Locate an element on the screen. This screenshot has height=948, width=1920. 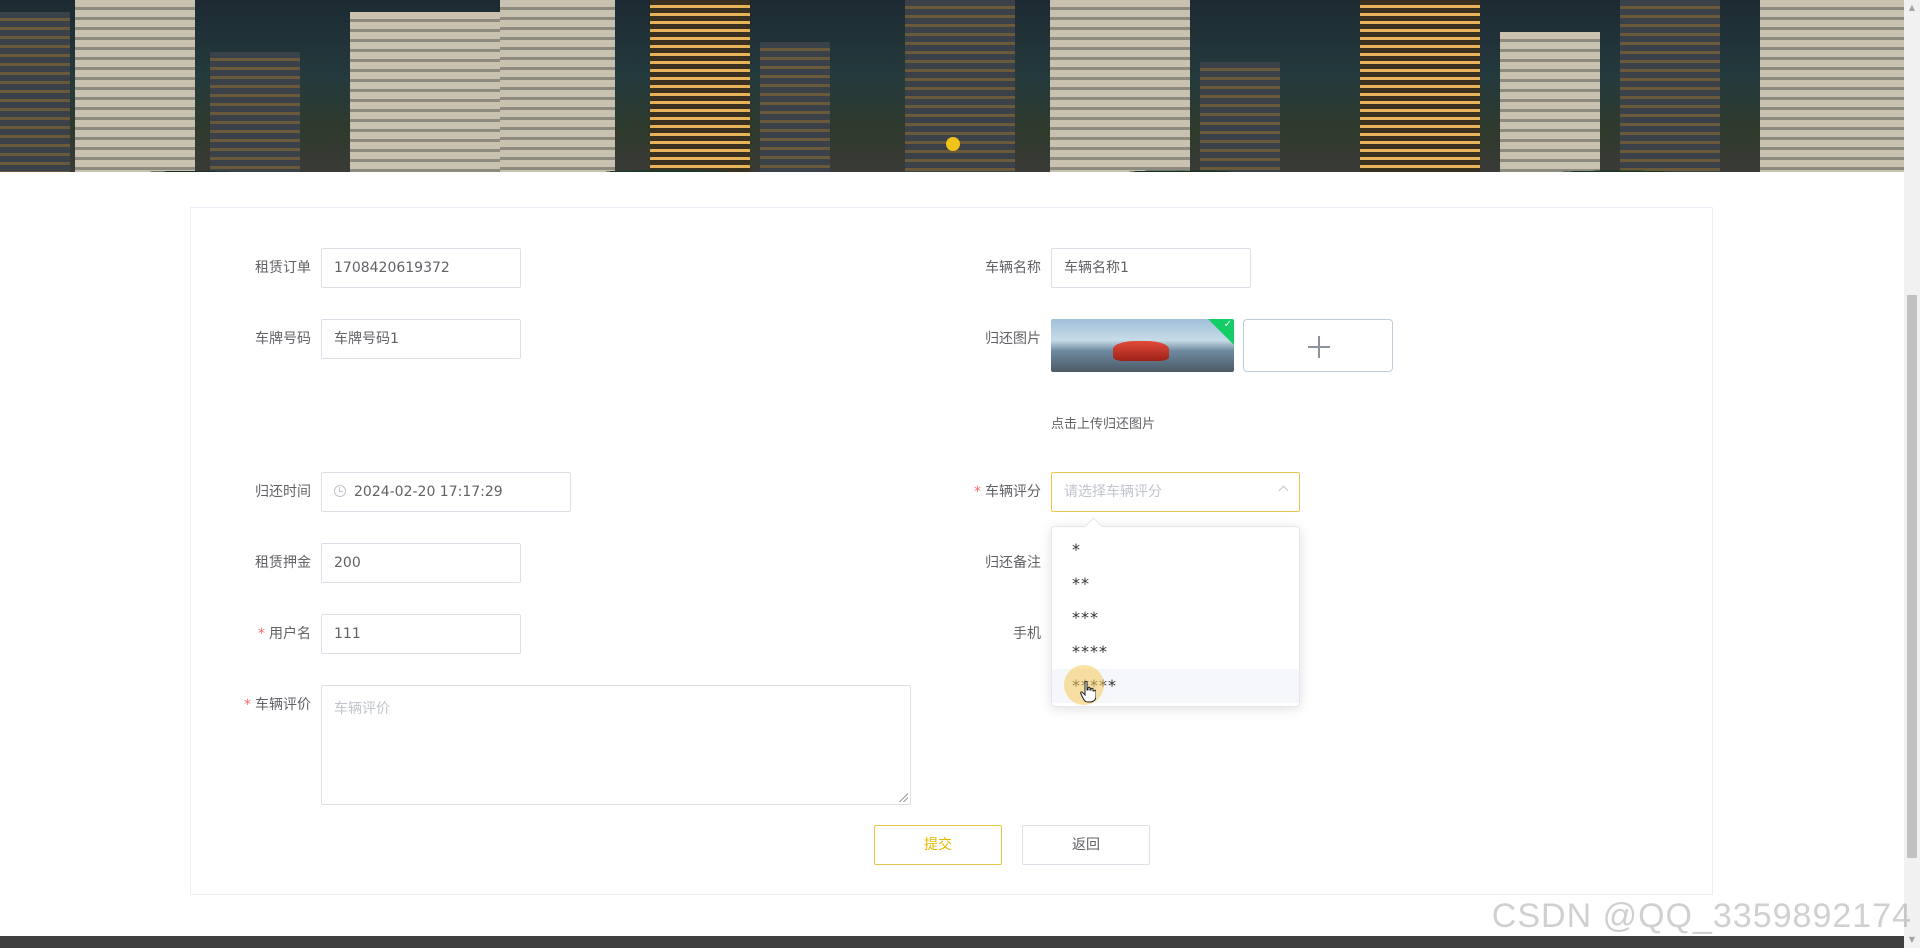
rating-label: * 车辆评分 is located at coordinates (1007, 492).